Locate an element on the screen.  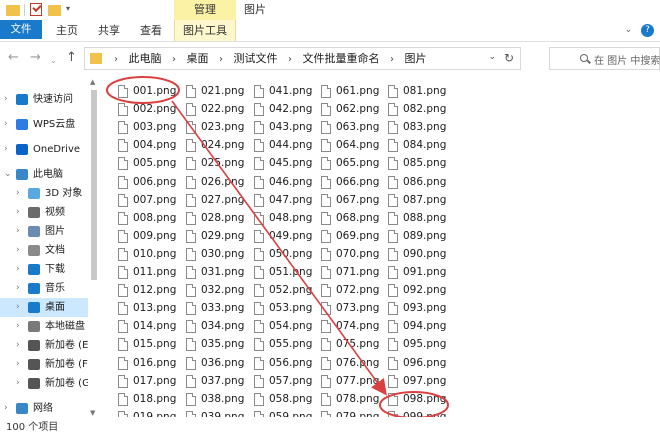
sidebar-item: › 新加卷 (F:) is located at coordinates (44, 364).